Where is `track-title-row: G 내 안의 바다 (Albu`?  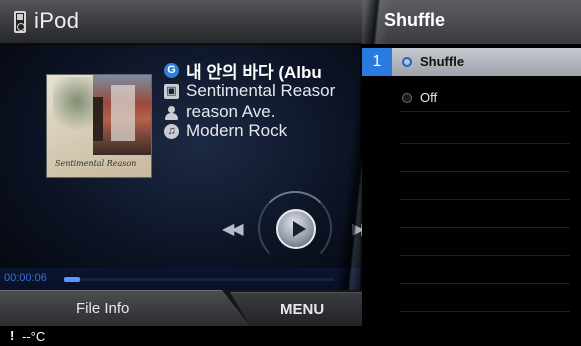
track-title-row: G 내 안의 바다 (Albu is located at coordinates (243, 70).